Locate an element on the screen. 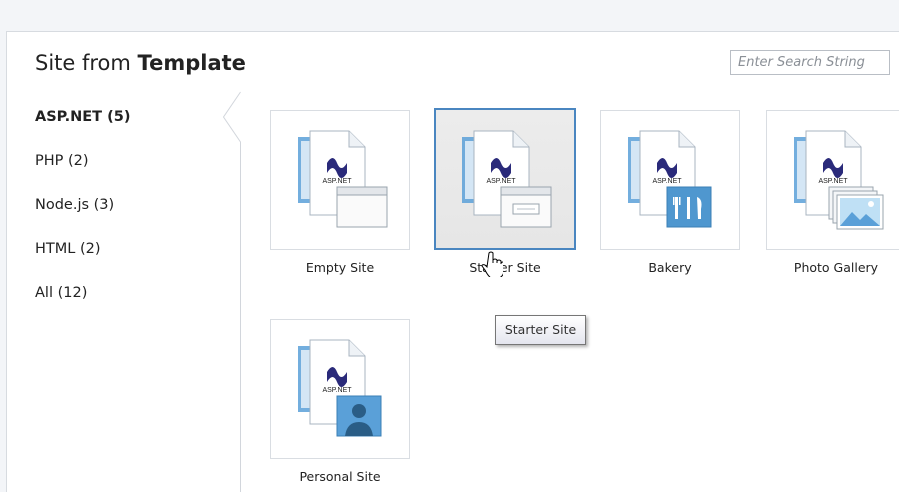  bakery-template-icon: ASP.NET is located at coordinates (670, 179).